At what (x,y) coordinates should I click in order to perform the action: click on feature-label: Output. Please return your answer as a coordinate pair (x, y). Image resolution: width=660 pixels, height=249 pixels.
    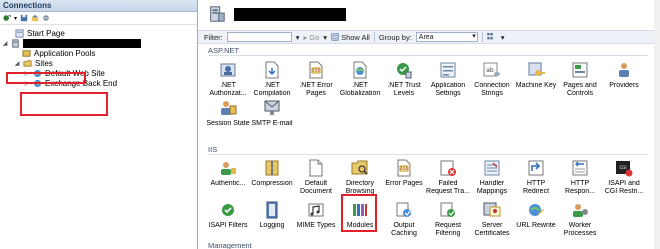
    Looking at the image, I should click on (404, 225).